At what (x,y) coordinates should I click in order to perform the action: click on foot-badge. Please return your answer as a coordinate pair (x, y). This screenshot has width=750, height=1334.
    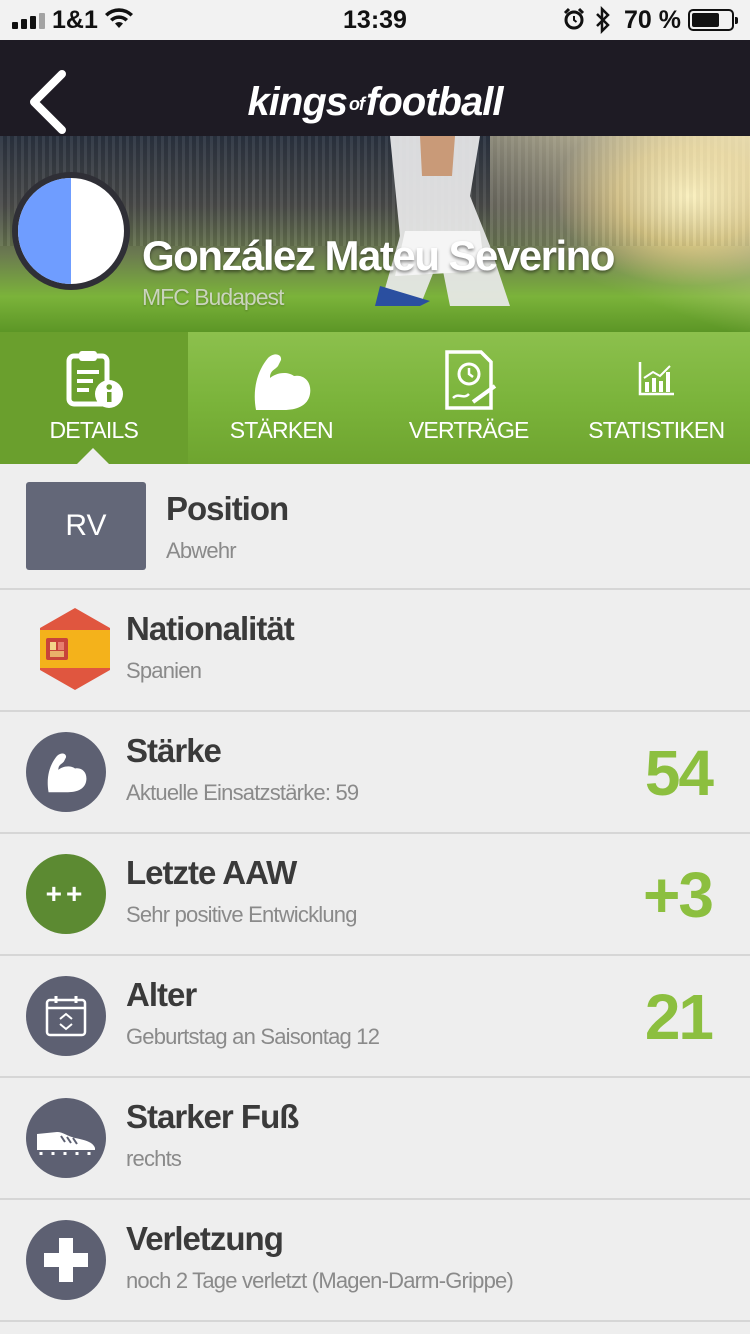
    Looking at the image, I should click on (66, 1138).